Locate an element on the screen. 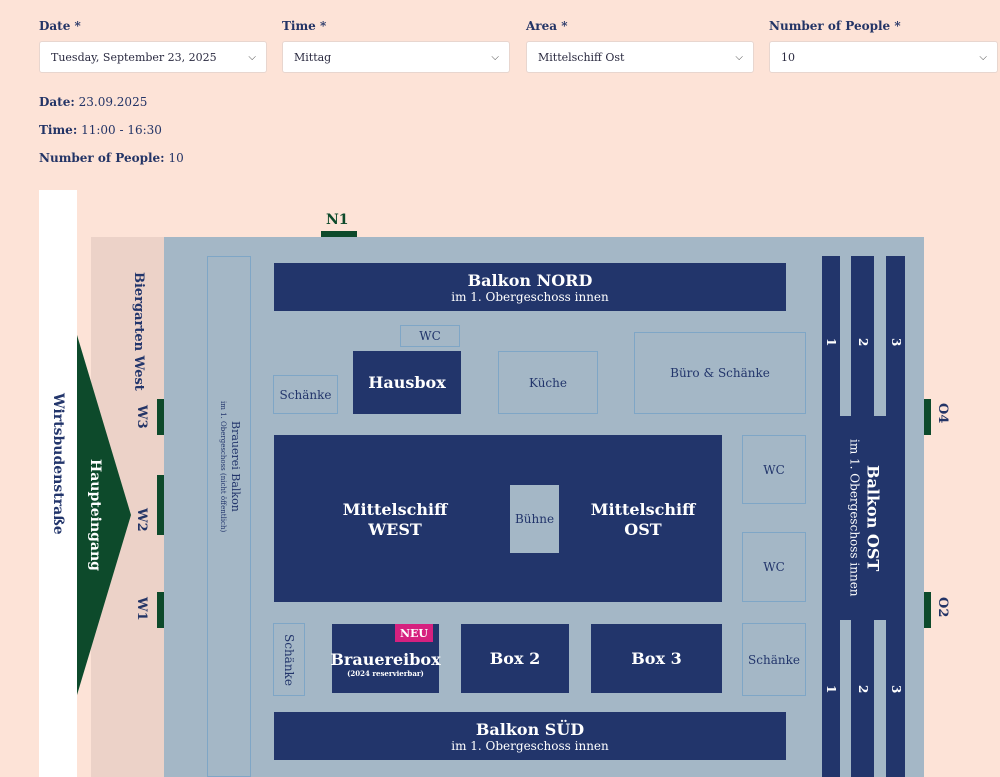 The width and height of the screenshot is (1000, 777). people-select: 10 ⌵ is located at coordinates (883, 57).